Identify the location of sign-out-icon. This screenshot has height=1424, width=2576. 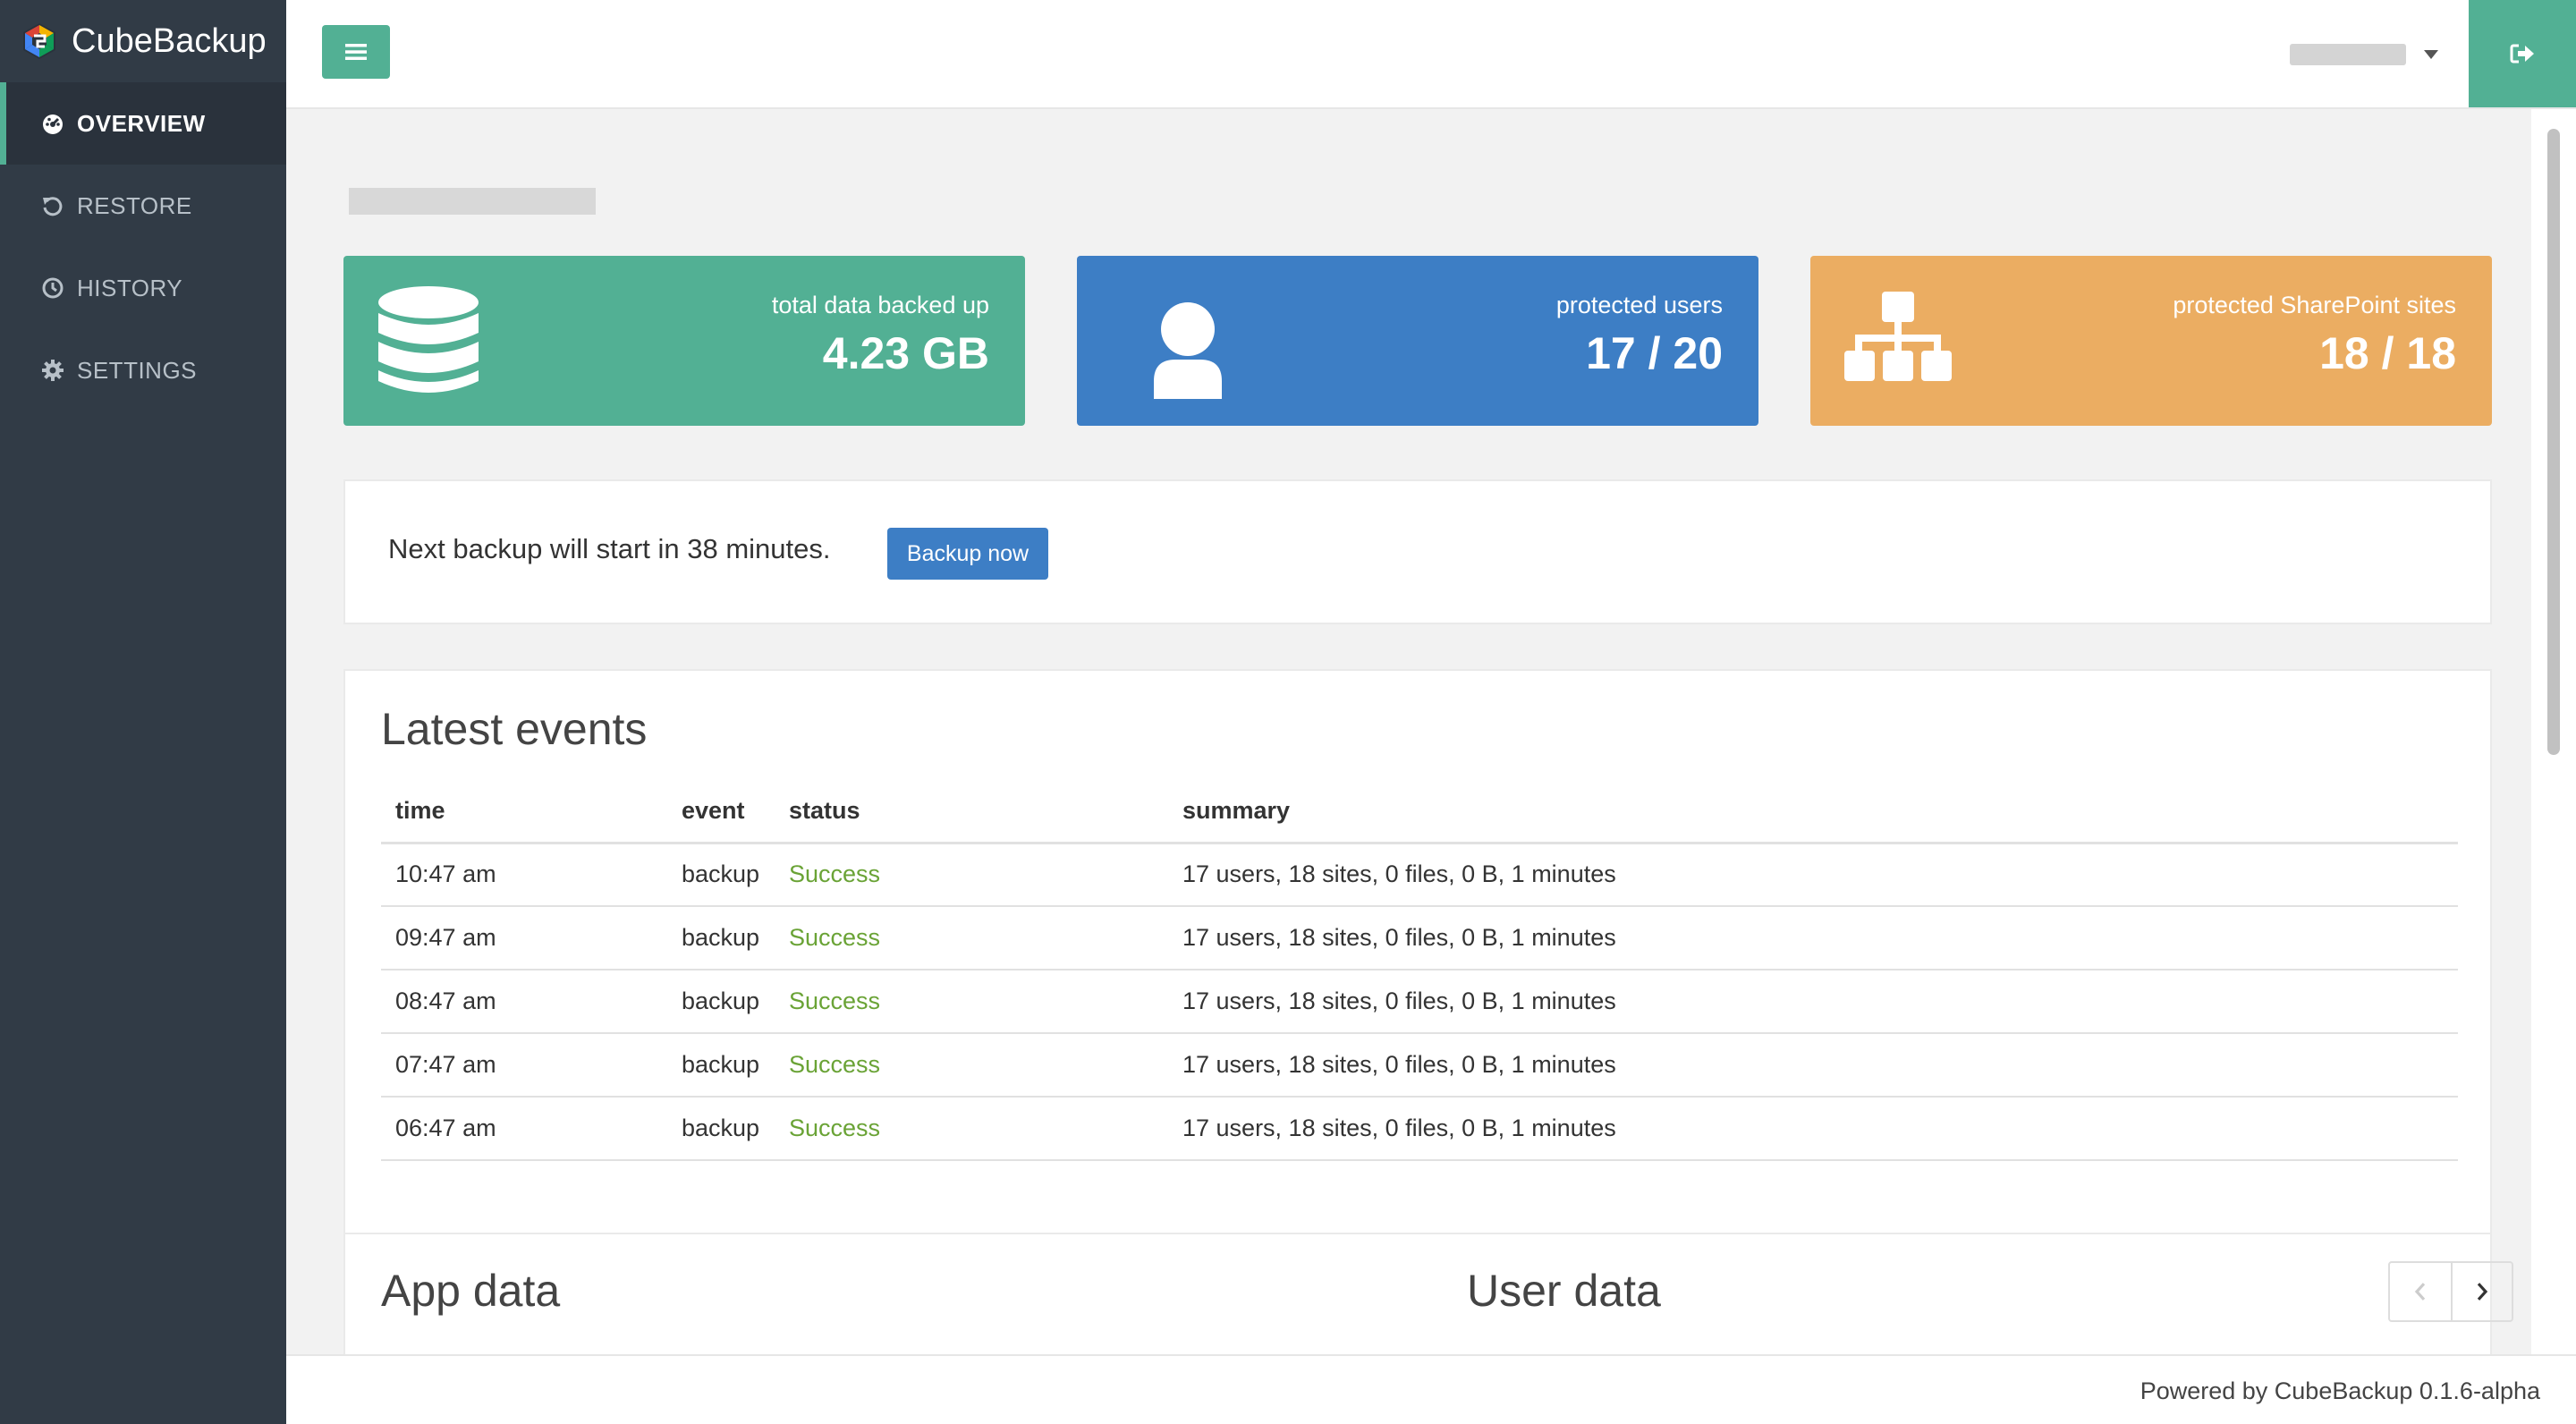
(2522, 54).